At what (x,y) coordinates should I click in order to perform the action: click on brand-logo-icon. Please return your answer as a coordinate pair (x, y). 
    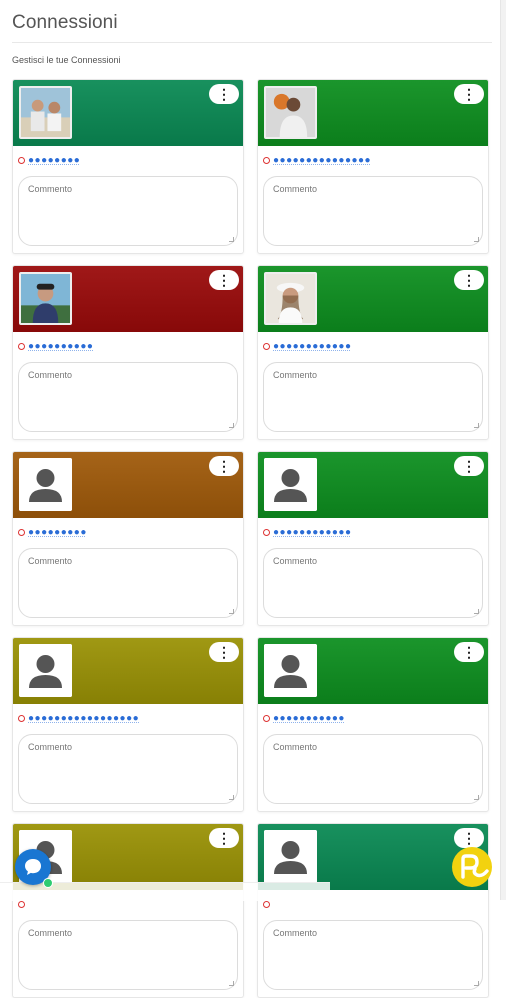
    Looking at the image, I should click on (475, 866).